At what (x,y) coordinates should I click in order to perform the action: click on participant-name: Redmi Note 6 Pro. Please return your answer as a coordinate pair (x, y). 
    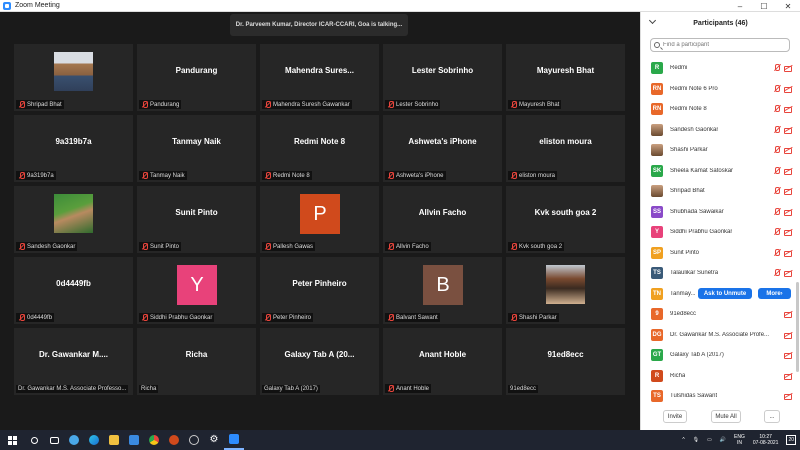
    Looking at the image, I should click on (694, 88).